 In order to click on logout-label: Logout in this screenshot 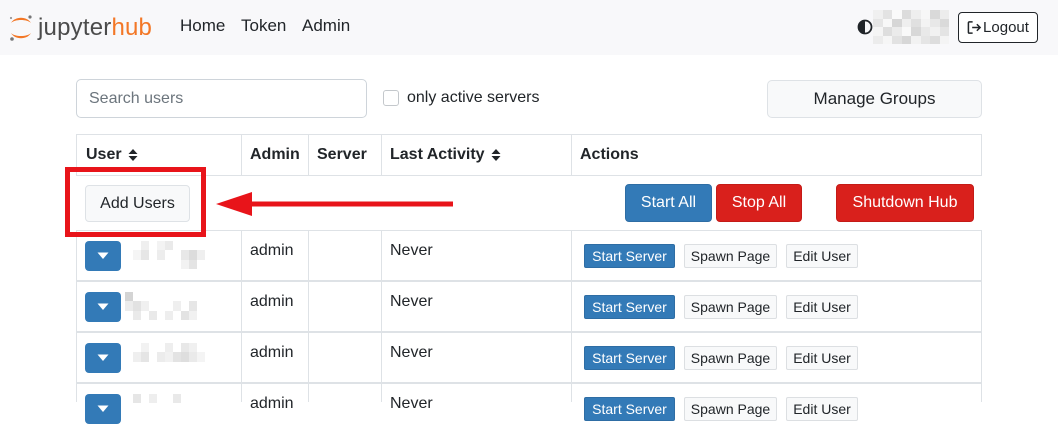, I will do `click(1006, 27)`.